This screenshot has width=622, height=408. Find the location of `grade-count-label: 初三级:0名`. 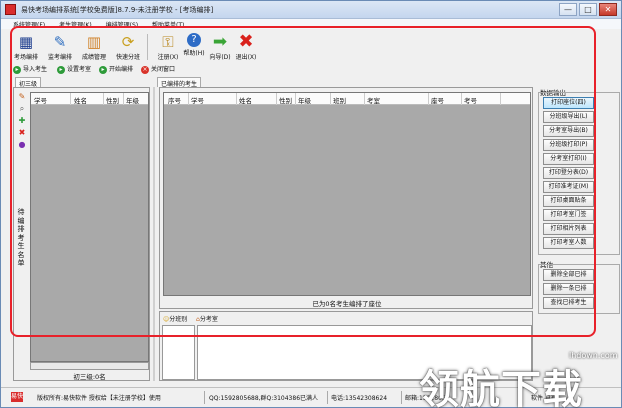

grade-count-label: 初三级:0名 is located at coordinates (89, 377).